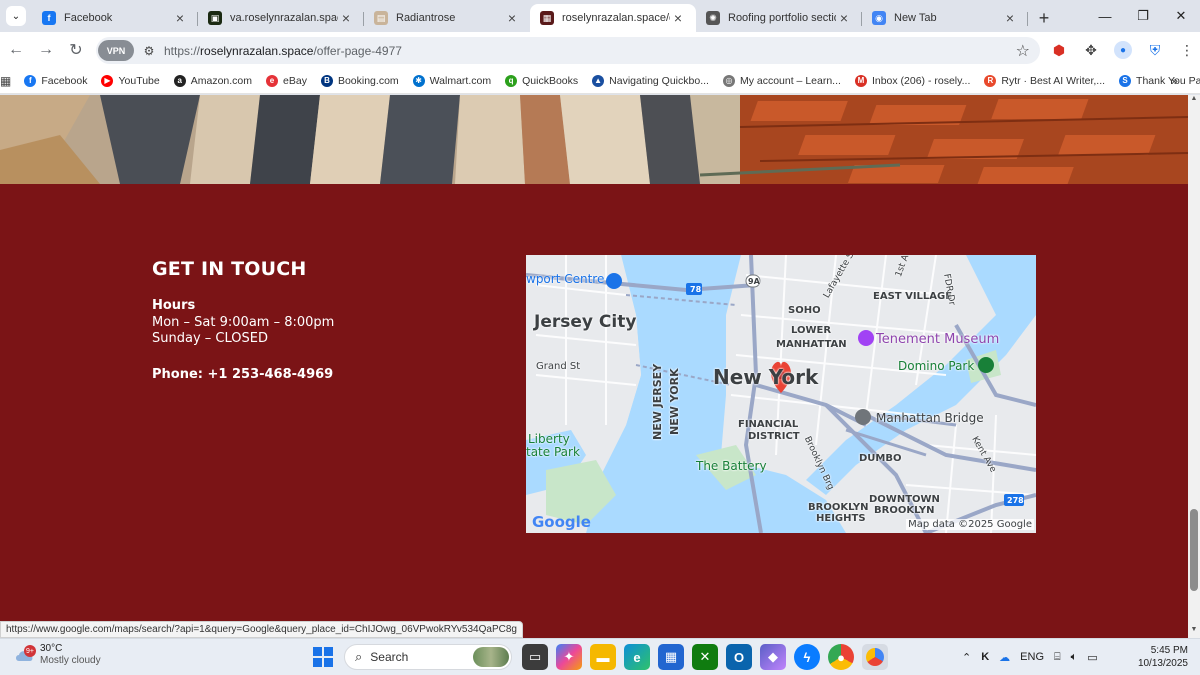 The width and height of the screenshot is (1200, 675). I want to click on weather-widget: 9+ 30°C Mostly cloudy, so click(57, 655).